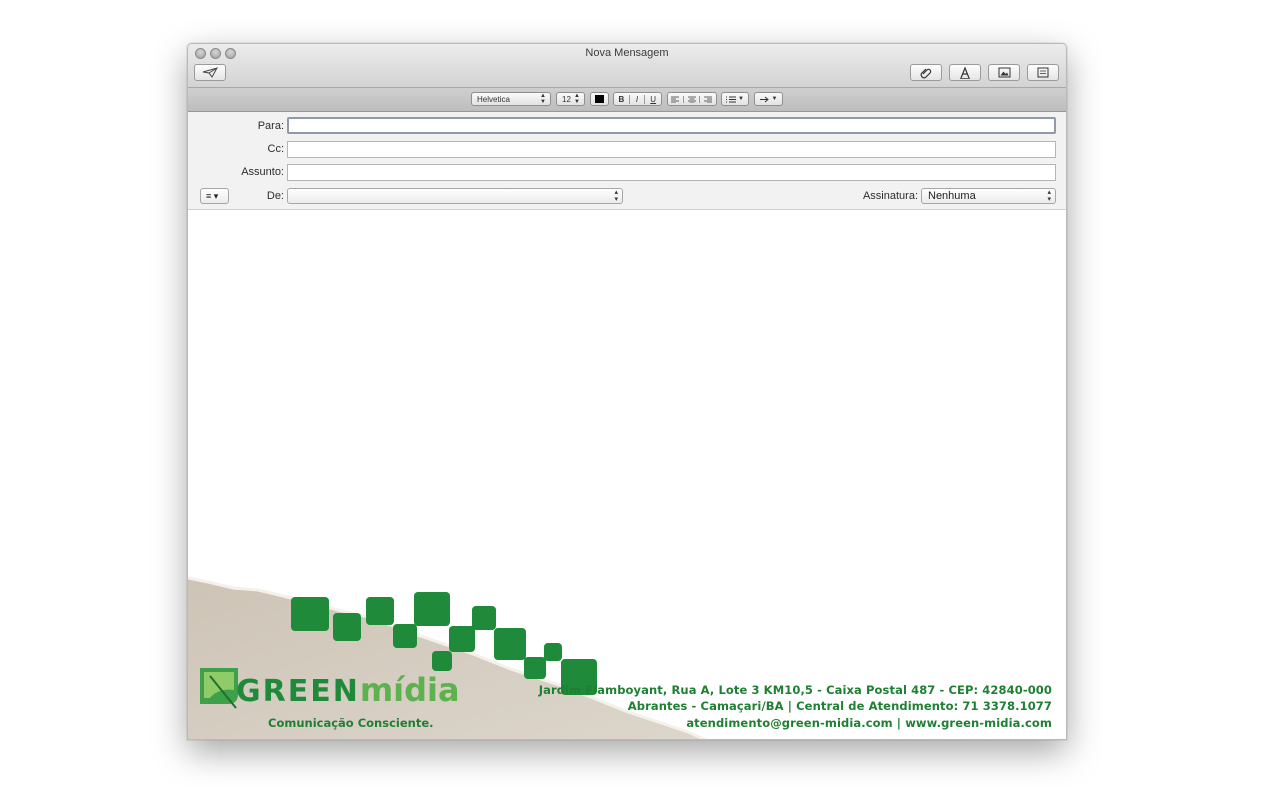 The height and width of the screenshot is (787, 1262). I want to click on align-right-button, so click(708, 99).